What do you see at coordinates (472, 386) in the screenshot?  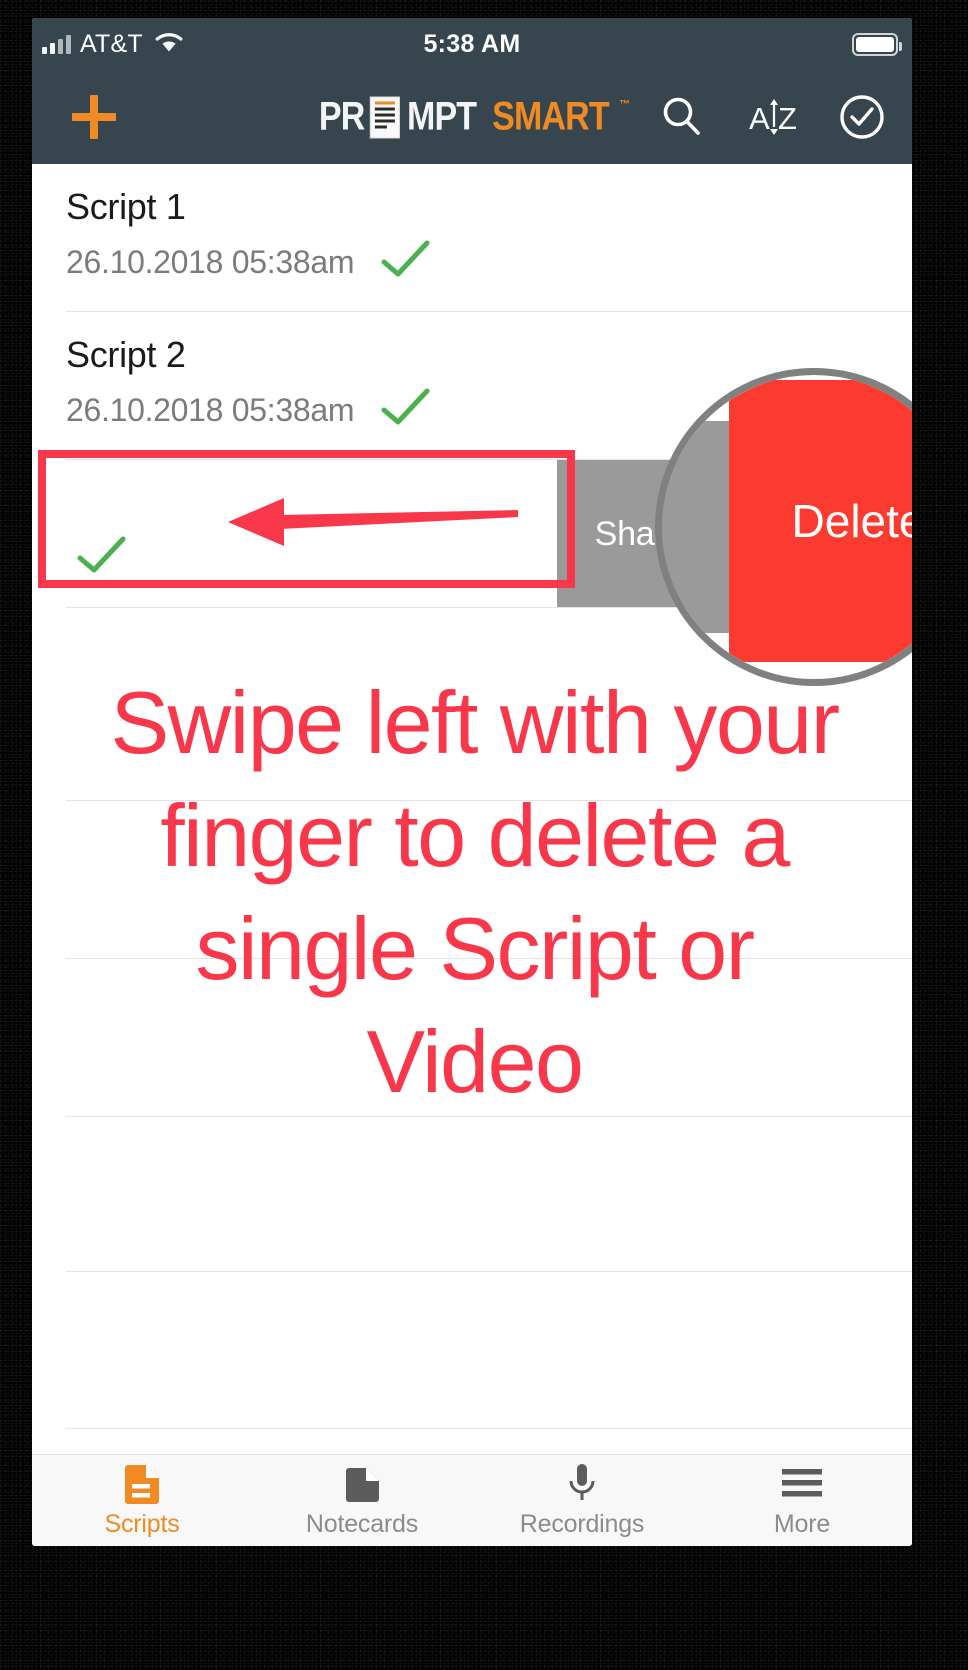 I see `table-row: Script 2 26.10.2018 05:38am` at bounding box center [472, 386].